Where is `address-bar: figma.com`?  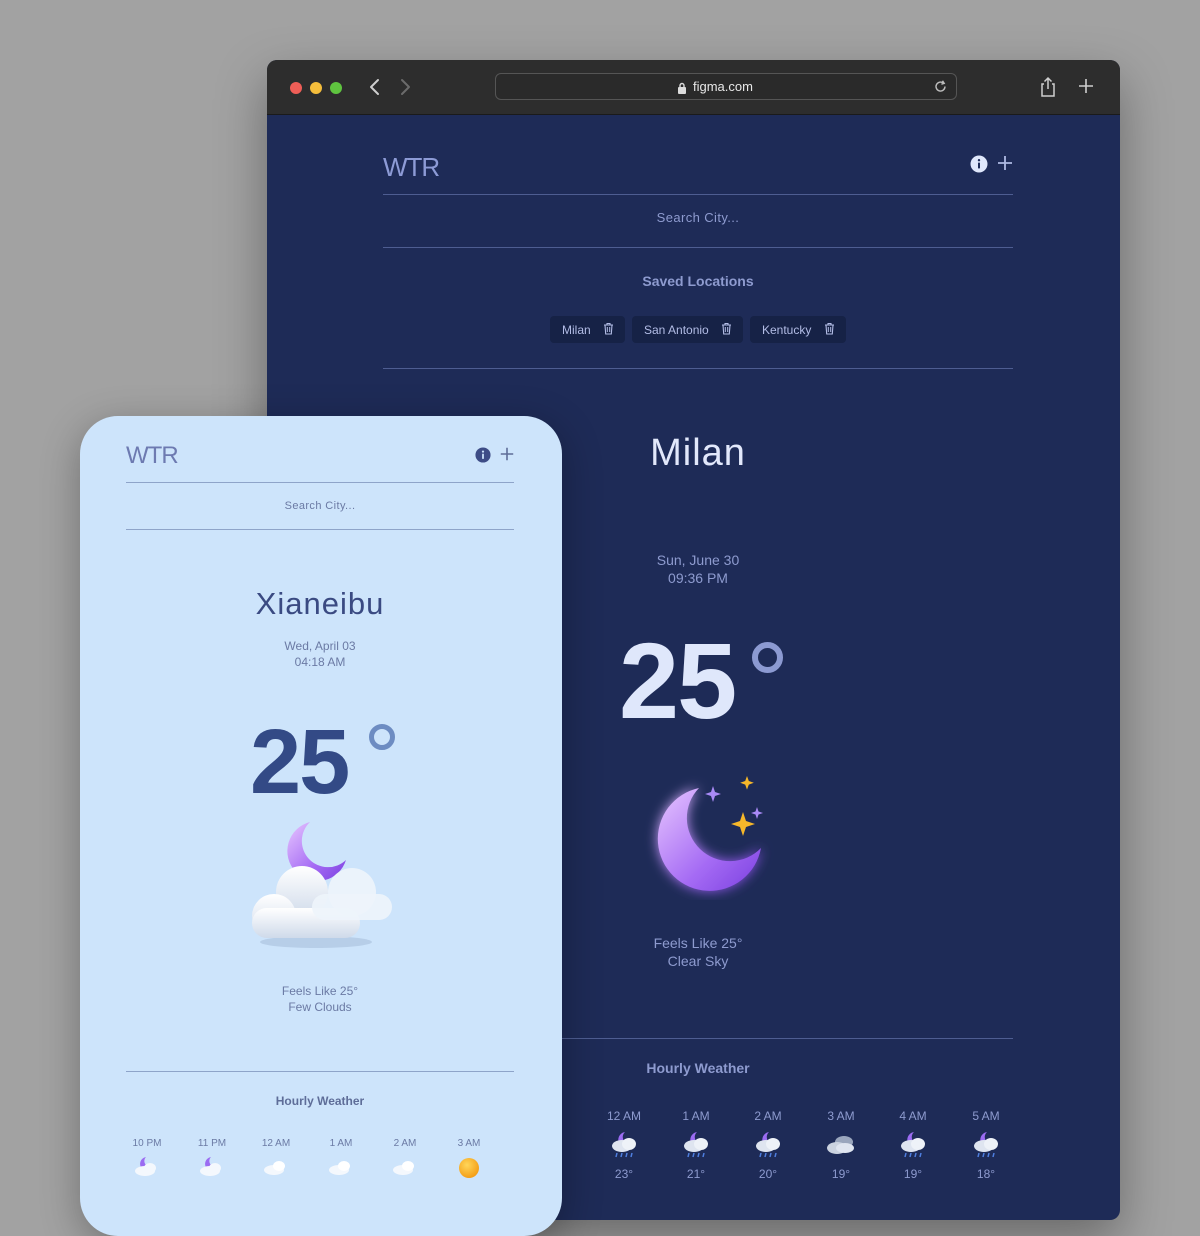 address-bar: figma.com is located at coordinates (726, 86).